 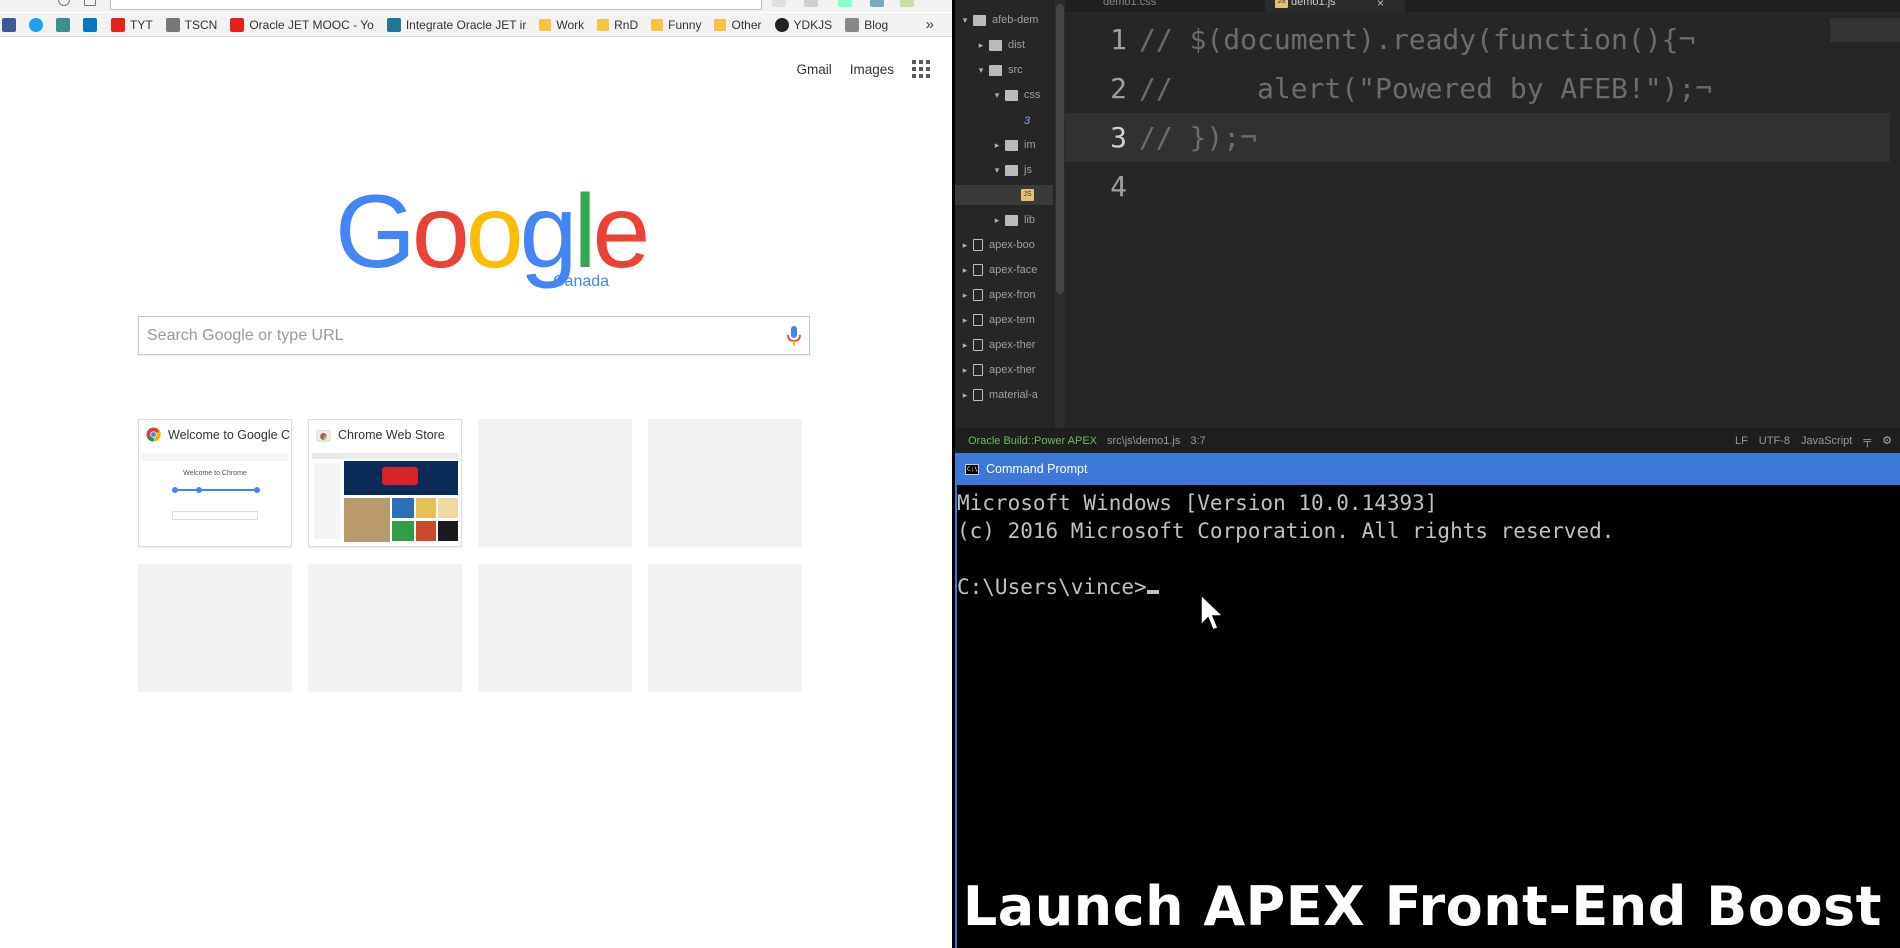 I want to click on tree-scrollbar, so click(x=1059, y=214).